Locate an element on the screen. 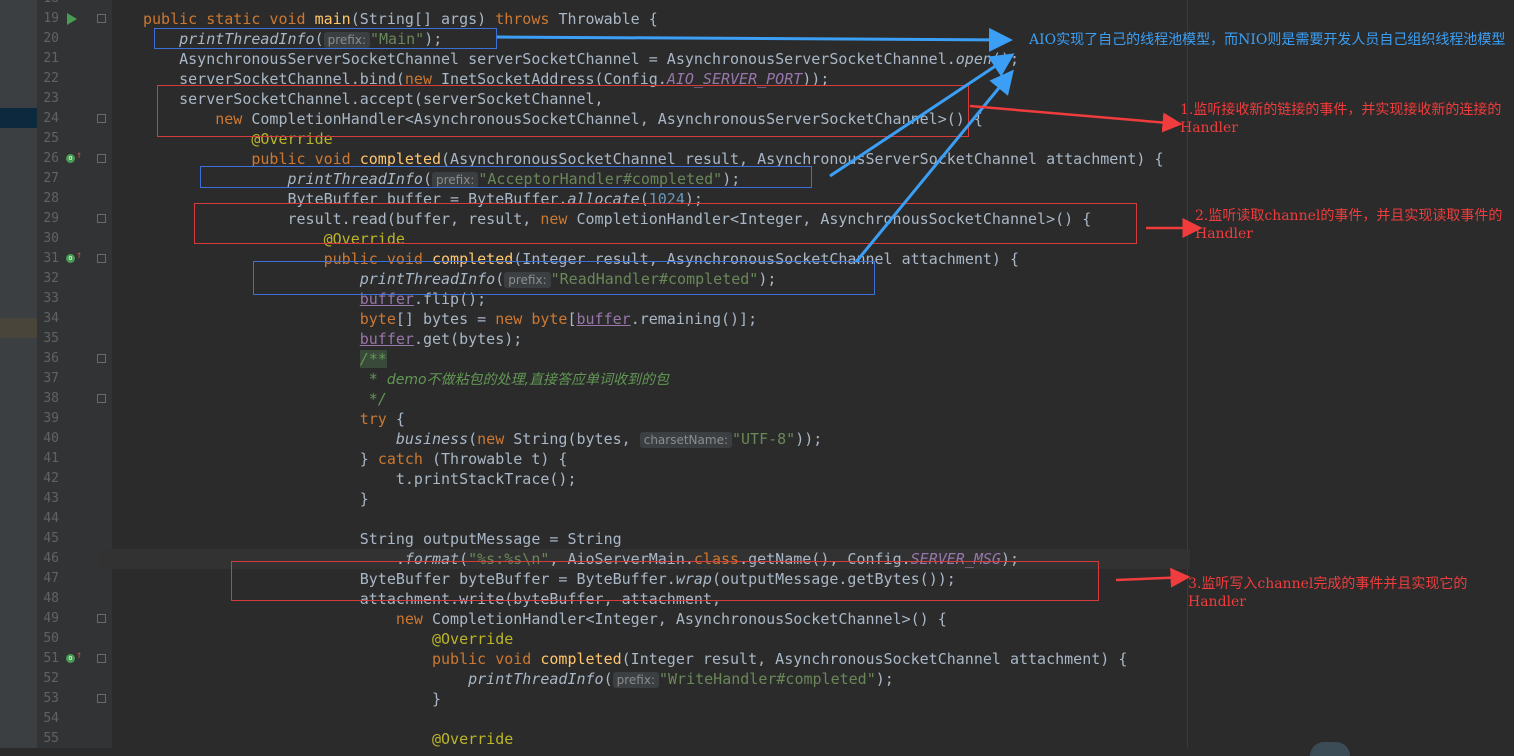 The width and height of the screenshot is (1514, 756). code-text: .get(bytes); is located at coordinates (468, 339).